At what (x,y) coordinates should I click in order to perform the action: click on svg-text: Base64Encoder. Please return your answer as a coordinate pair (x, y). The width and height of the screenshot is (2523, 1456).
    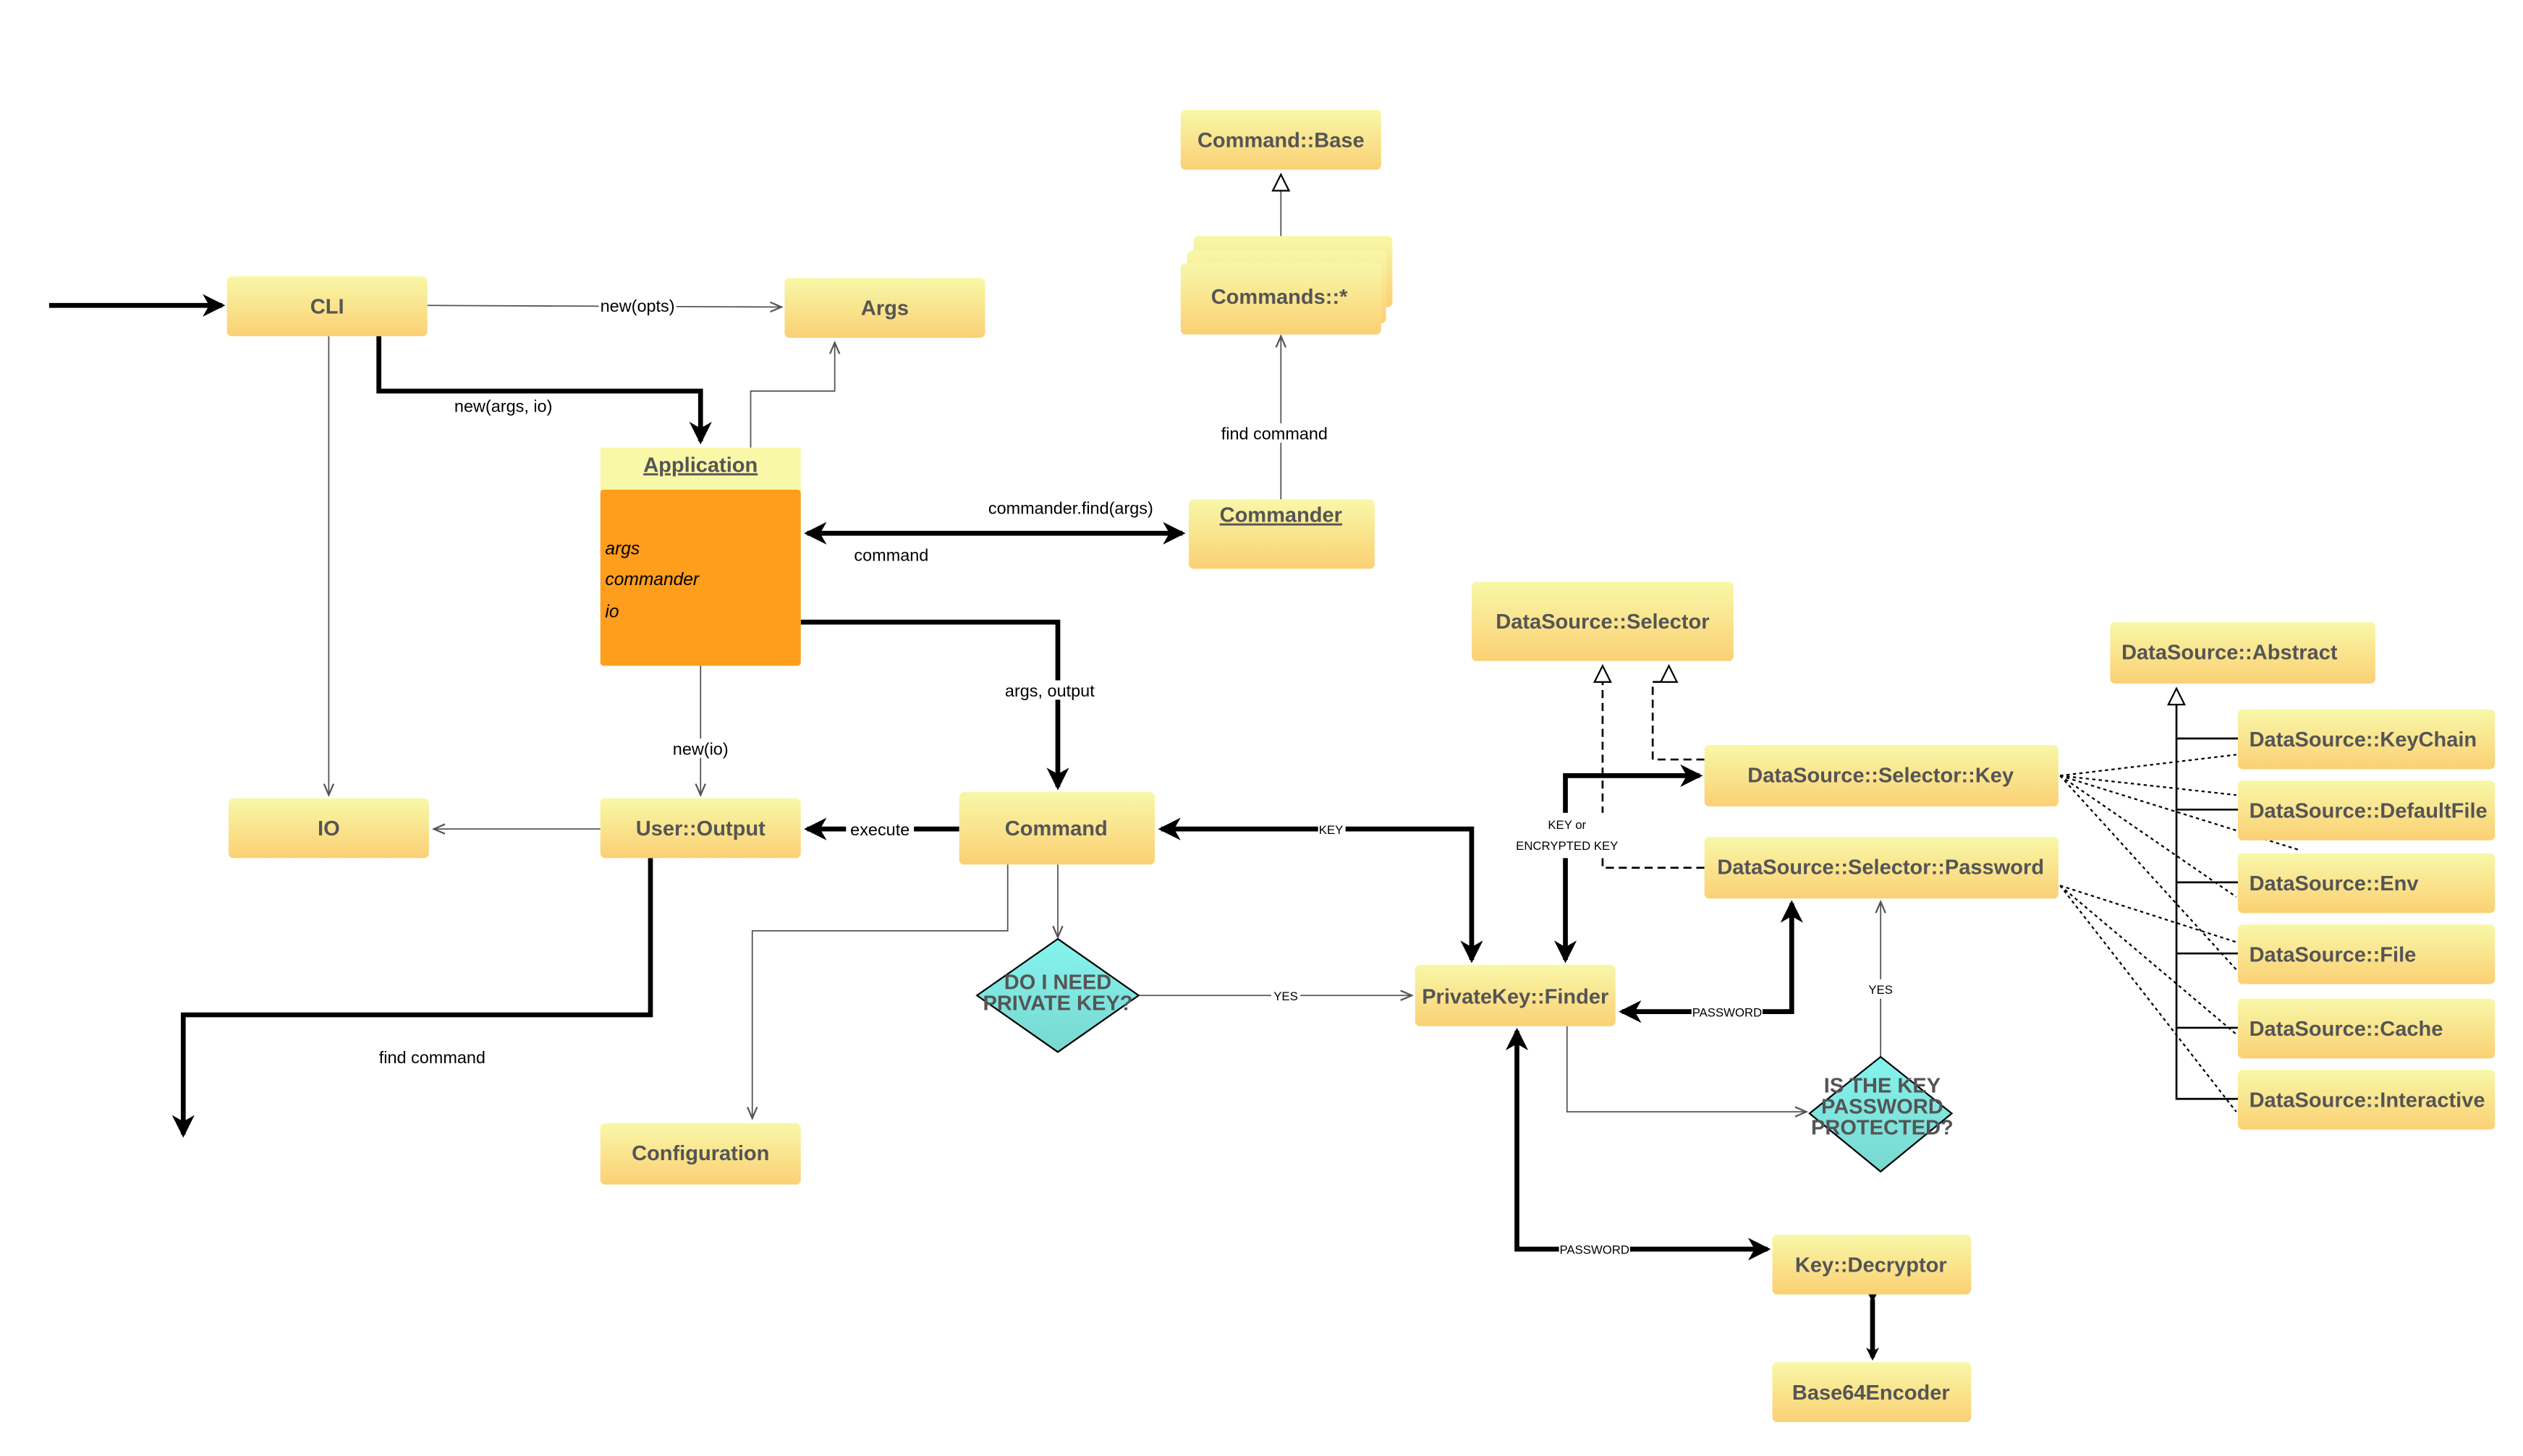
    Looking at the image, I should click on (1871, 1393).